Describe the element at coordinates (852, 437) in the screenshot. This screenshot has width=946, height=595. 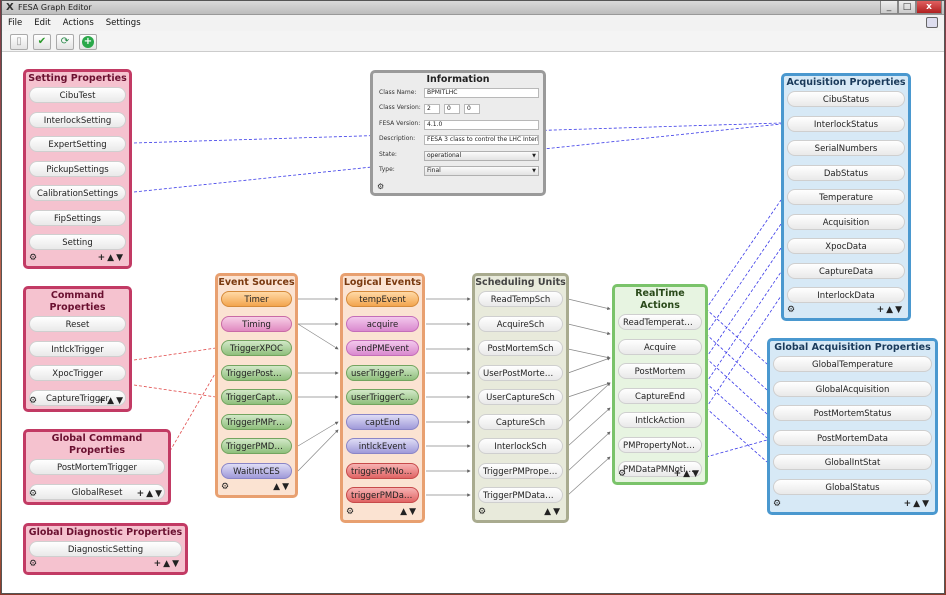
I see `property-item: PostMortemData` at that location.